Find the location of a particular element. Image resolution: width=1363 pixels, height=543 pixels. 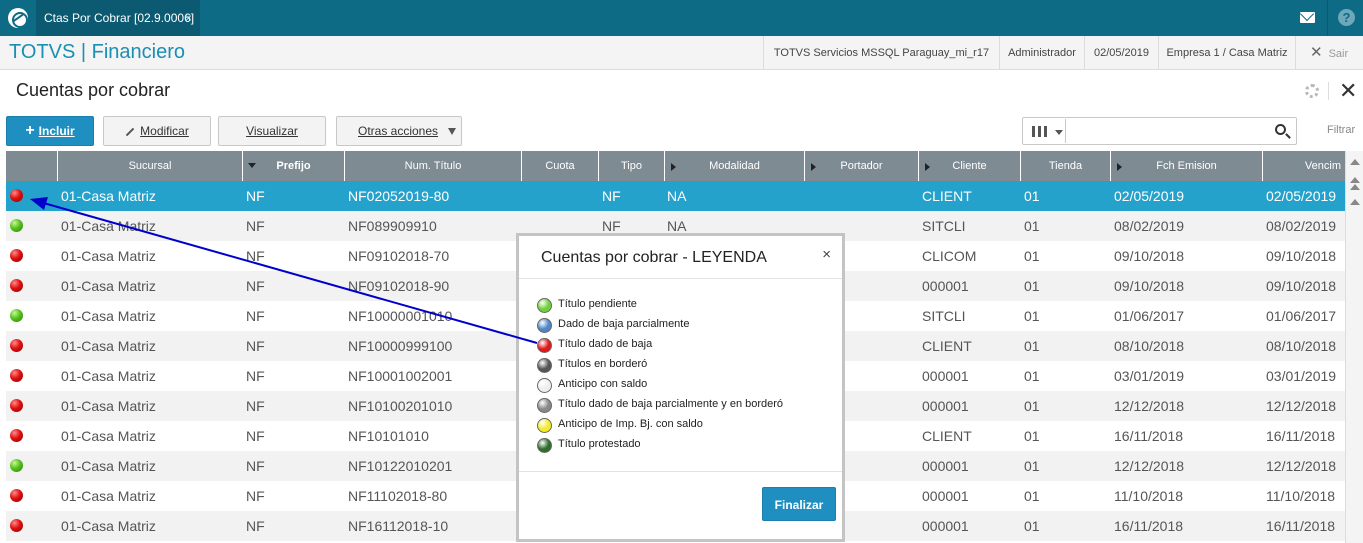

search-input is located at coordinates (1159, 131).